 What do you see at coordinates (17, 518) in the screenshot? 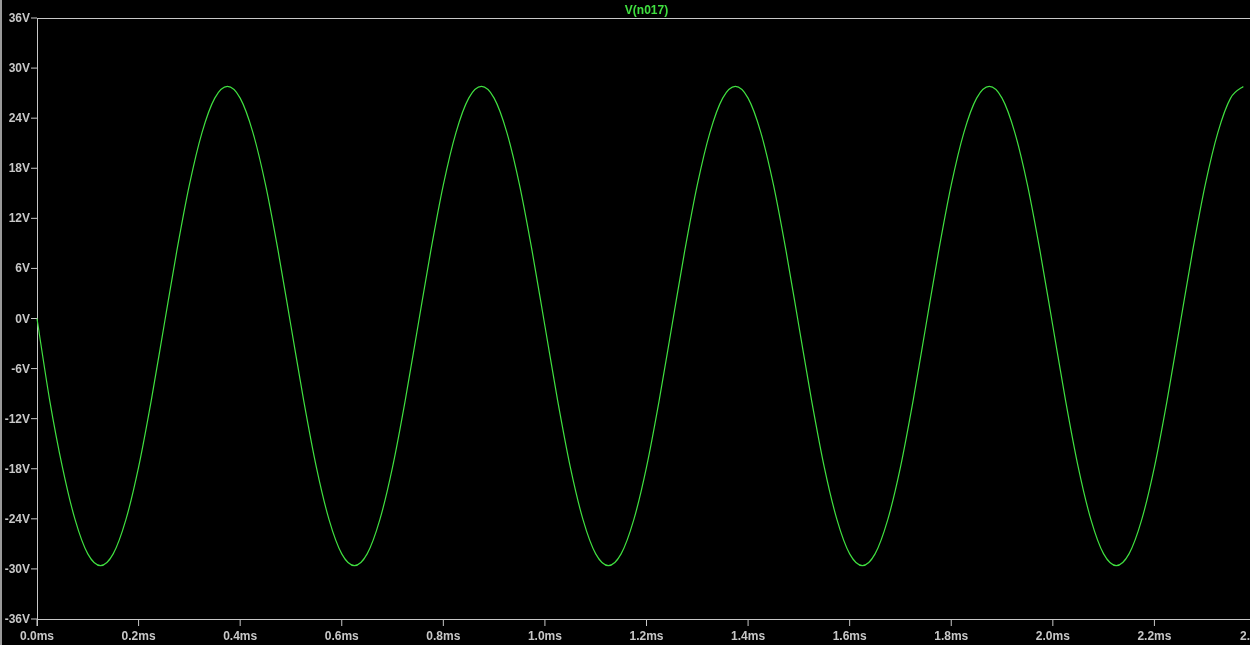
I see `y-tick-label: -24V` at bounding box center [17, 518].